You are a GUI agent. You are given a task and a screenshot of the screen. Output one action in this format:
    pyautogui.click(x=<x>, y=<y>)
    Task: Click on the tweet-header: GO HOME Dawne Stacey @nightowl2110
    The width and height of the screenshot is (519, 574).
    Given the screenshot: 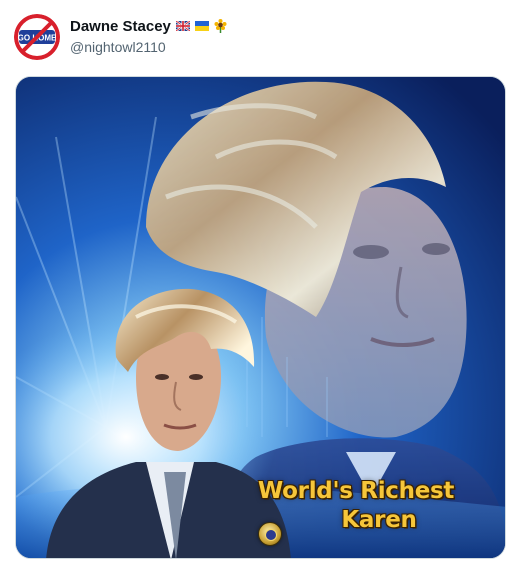 What is the action you would take?
    pyautogui.click(x=259, y=36)
    